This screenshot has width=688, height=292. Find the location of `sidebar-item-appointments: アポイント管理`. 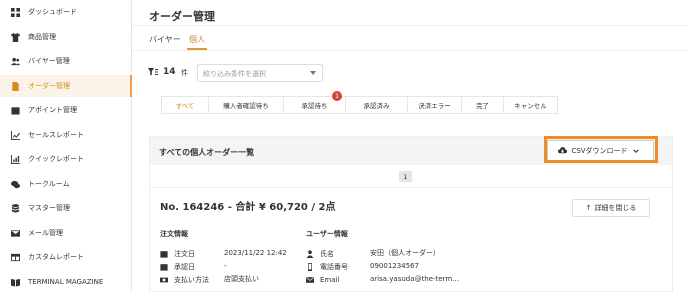

sidebar-item-appointments: アポイント管理 is located at coordinates (66, 110).